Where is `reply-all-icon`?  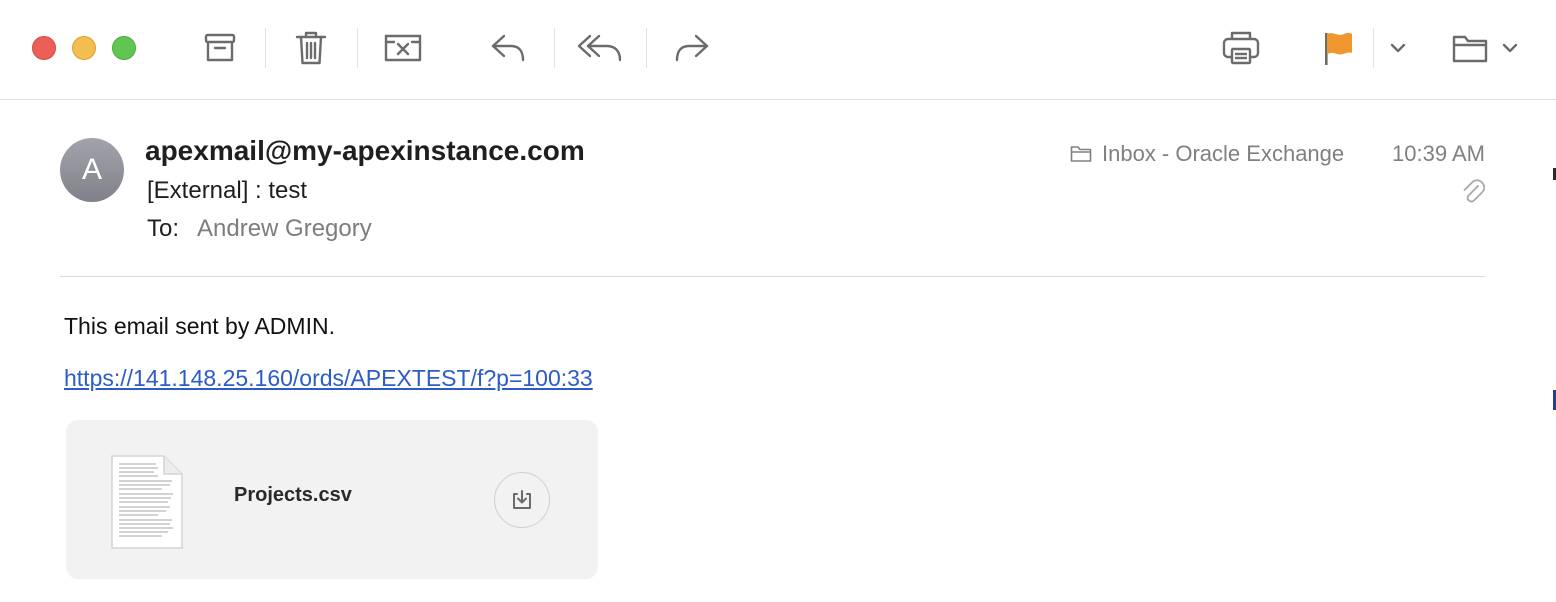 reply-all-icon is located at coordinates (599, 48).